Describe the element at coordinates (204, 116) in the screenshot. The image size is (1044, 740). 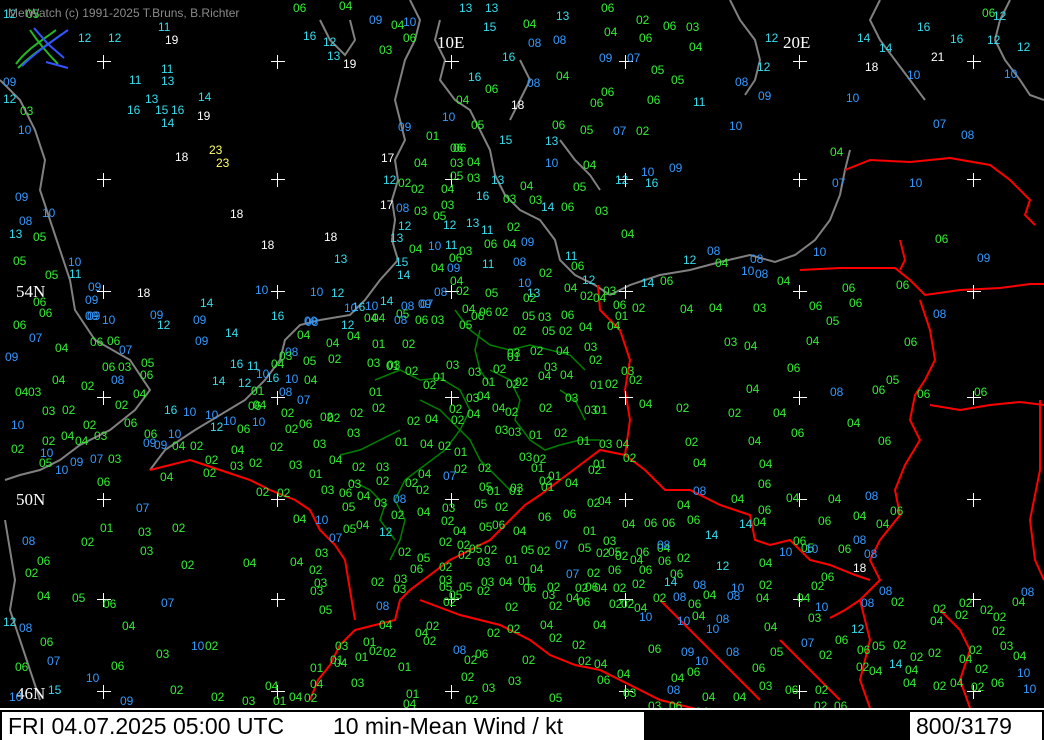
I see `wind-station-value: 19` at that location.